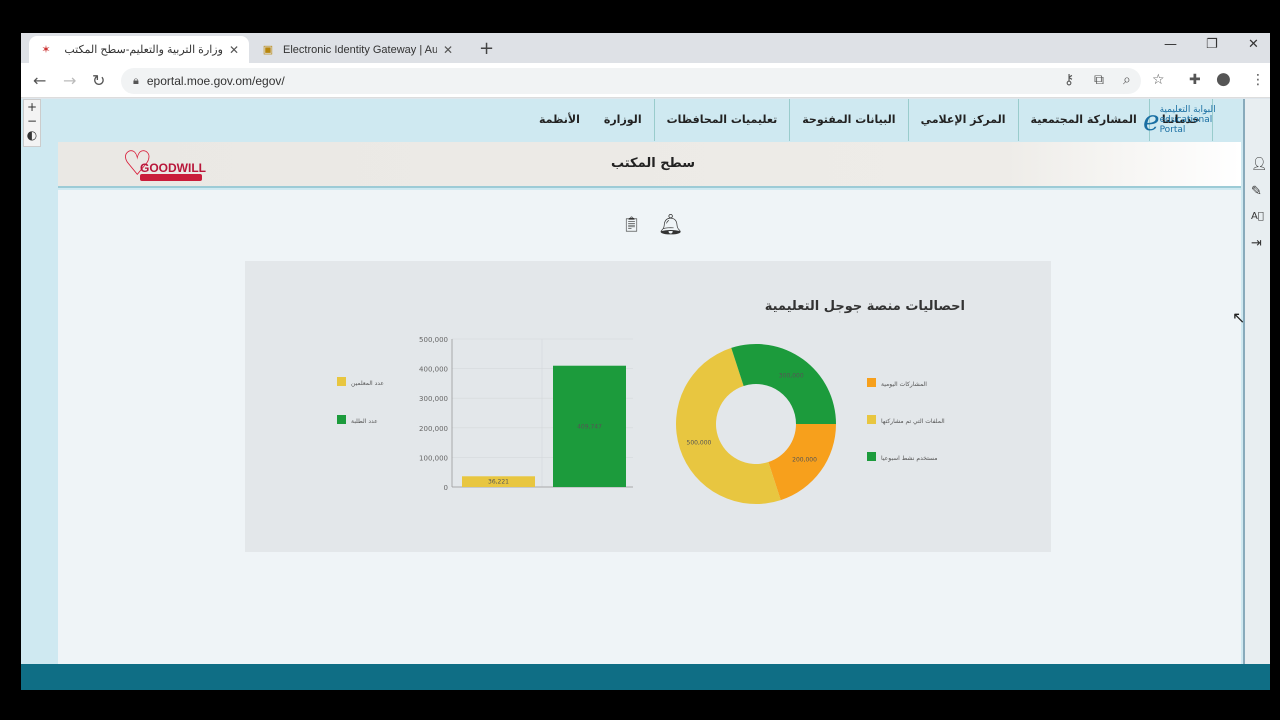 Image resolution: width=1280 pixels, height=720 pixels. Describe the element at coordinates (32, 107) in the screenshot. I see `zoom-in-icon: +` at that location.